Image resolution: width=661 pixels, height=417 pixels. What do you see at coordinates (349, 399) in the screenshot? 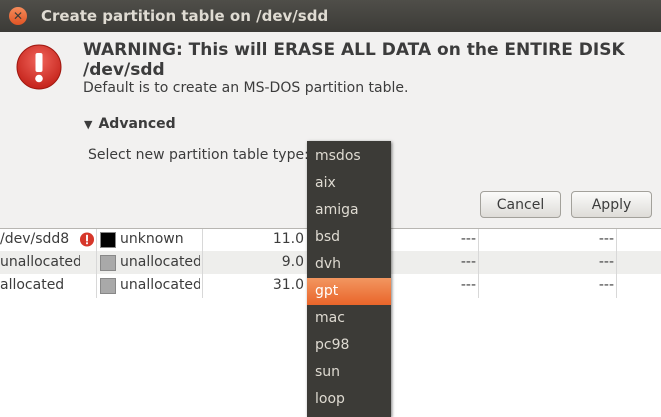
I see `menu-item-loop: loop` at bounding box center [349, 399].